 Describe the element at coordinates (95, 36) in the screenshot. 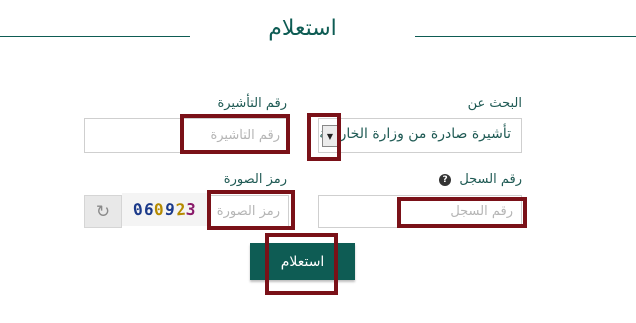

I see `title-divider-left` at that location.